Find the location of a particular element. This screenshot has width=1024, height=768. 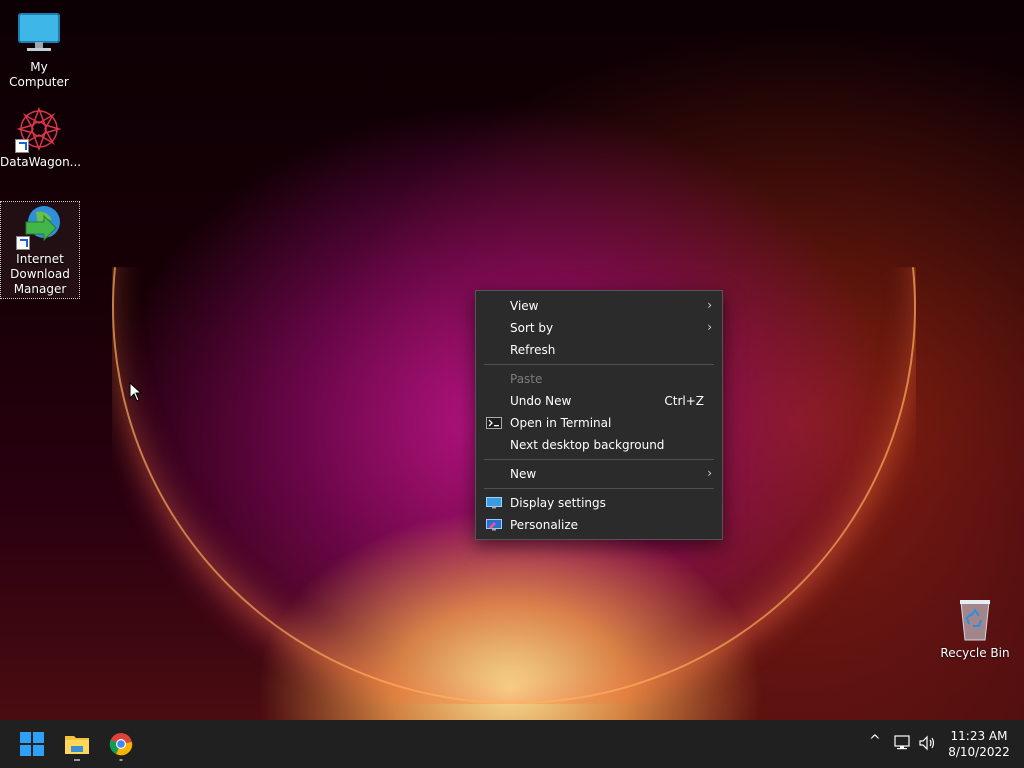

network-button is located at coordinates (904, 744).